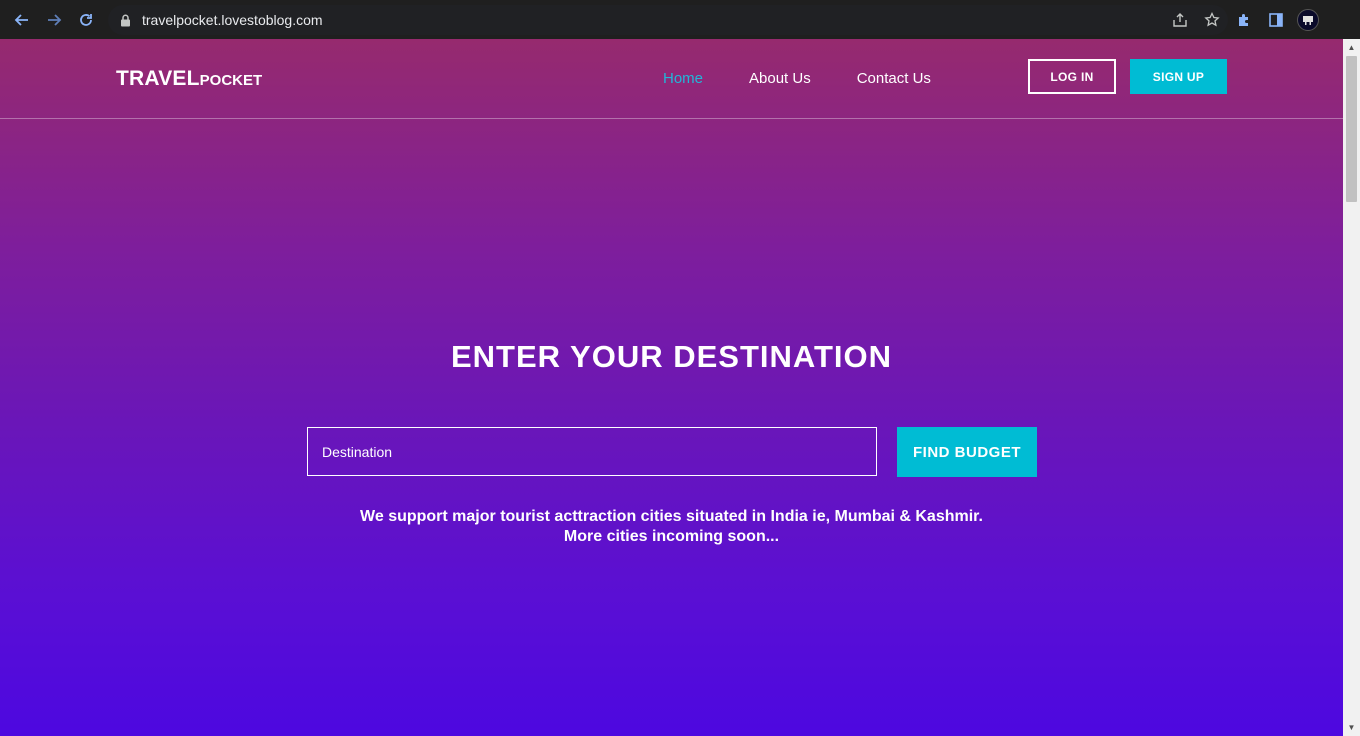  Describe the element at coordinates (54, 20) in the screenshot. I see `forward-arrow-icon` at that location.